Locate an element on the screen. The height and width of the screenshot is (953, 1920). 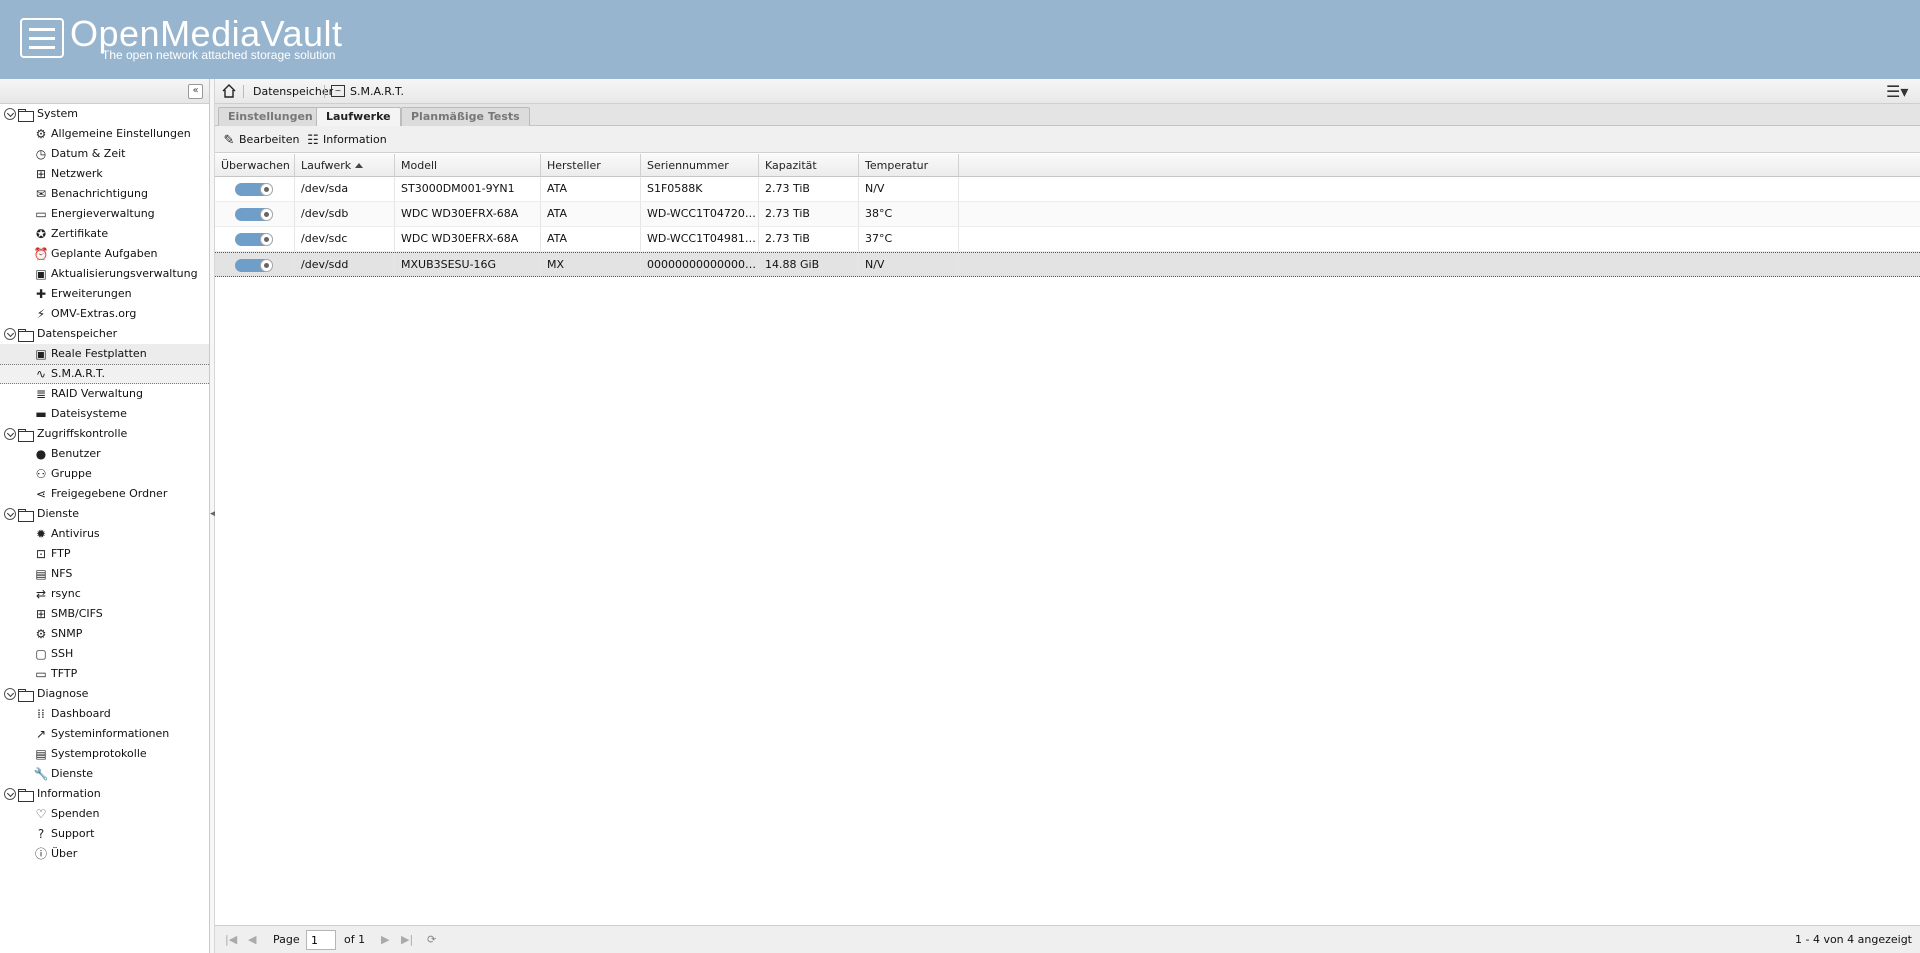
sidebar-category-diagnose: Diagnose is located at coordinates (104, 694).